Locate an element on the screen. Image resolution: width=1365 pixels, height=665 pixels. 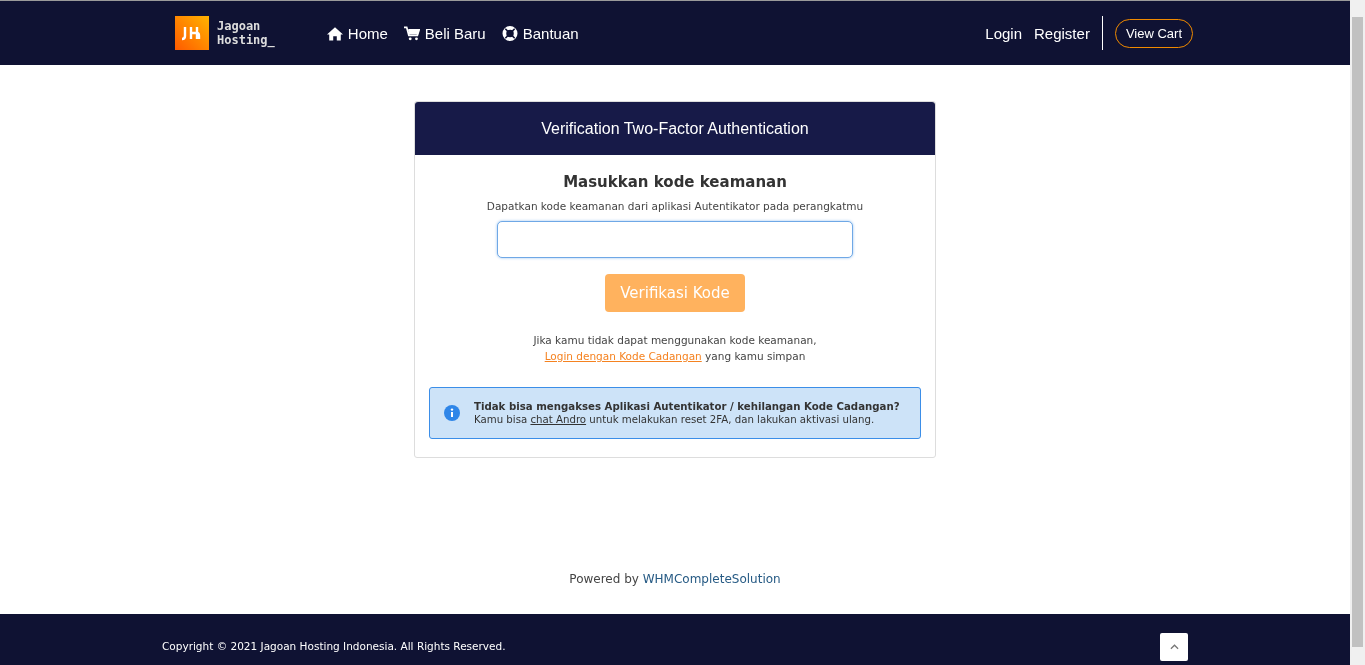
copyright-text: Copyright © 2021 Jagoan Hosting Indonesia. All Rights Reserved. is located at coordinates (334, 646).